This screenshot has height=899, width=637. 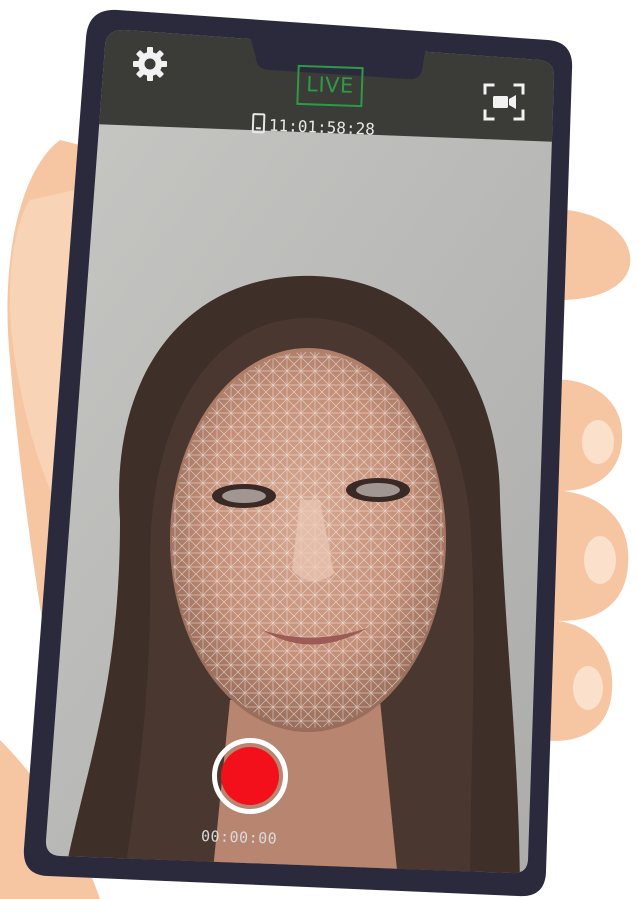 I want to click on timecode-value: 11:01:58:28, so click(x=322, y=127).